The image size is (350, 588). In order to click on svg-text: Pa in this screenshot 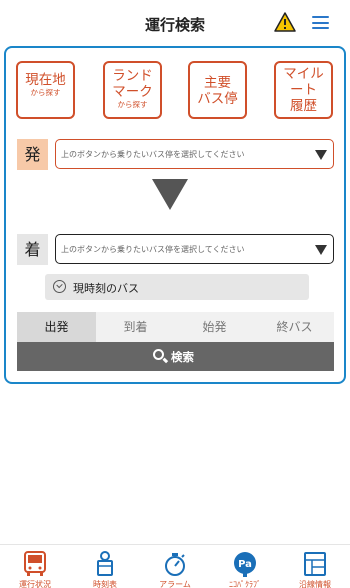, I will do `click(245, 564)`.